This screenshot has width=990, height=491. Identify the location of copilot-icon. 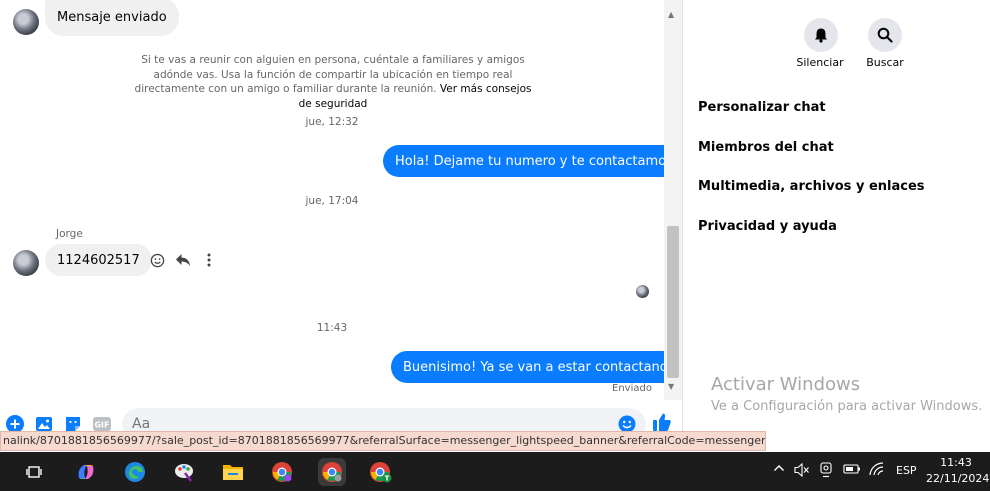
(86, 472).